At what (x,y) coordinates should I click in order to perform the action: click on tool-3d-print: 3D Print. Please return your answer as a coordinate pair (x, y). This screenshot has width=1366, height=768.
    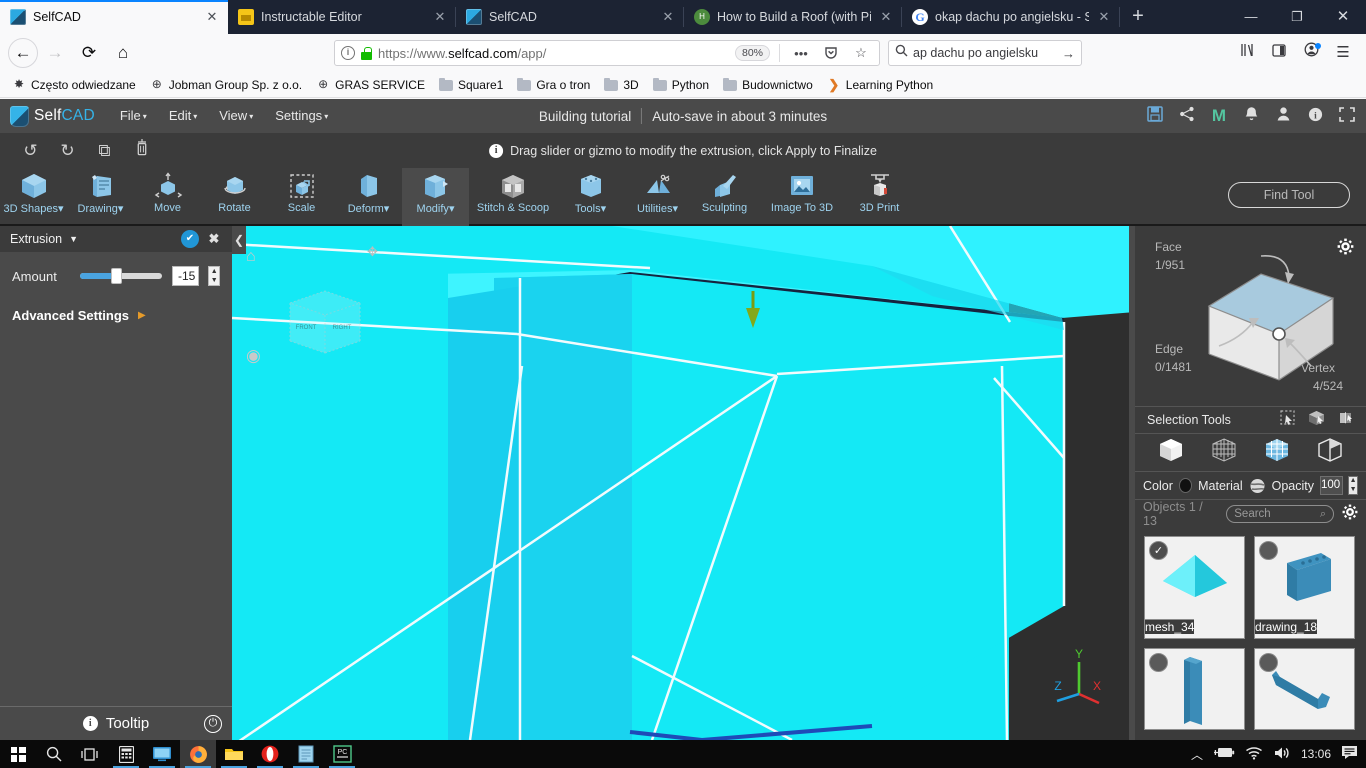
    Looking at the image, I should click on (879, 197).